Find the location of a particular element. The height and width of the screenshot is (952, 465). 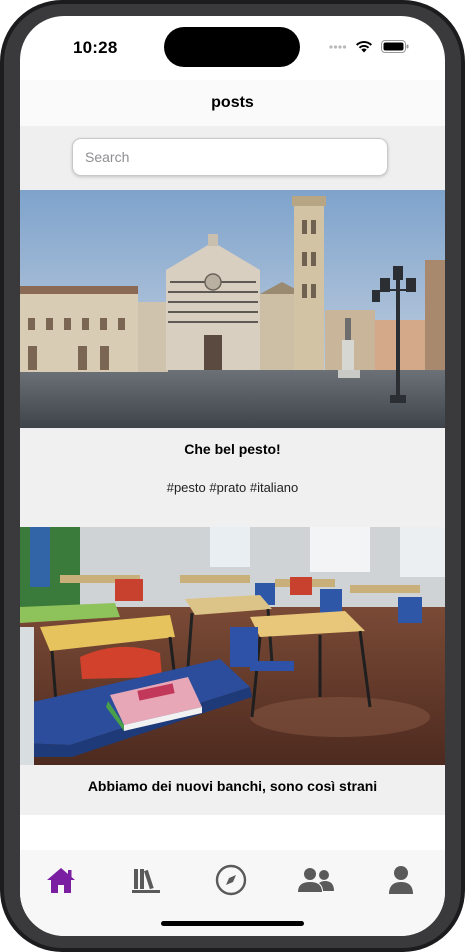

home-indicator is located at coordinates (232, 923).